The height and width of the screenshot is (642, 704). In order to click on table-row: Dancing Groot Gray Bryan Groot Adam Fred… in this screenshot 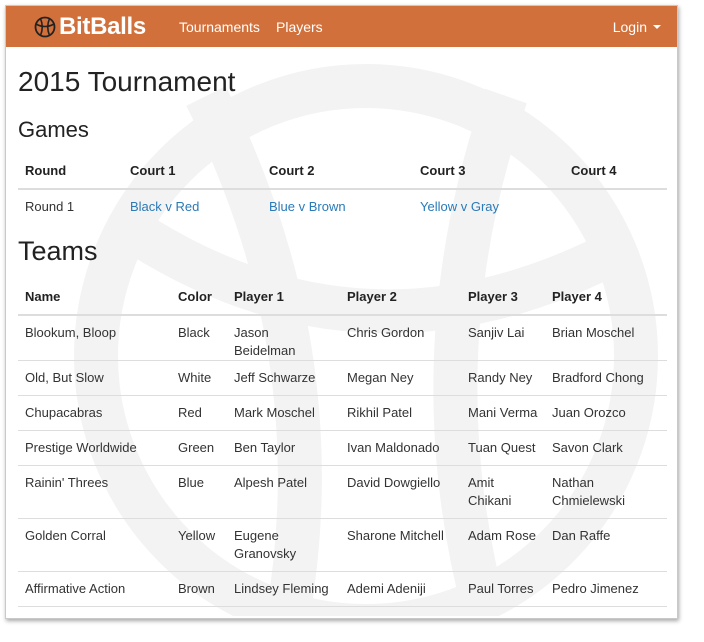, I will do `click(342, 612)`.